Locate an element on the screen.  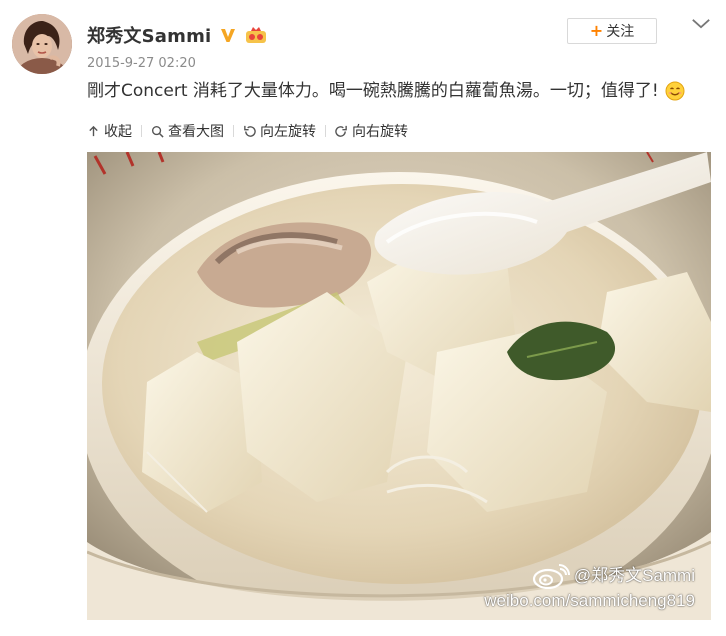
watermark-user: @郑秀文Sammi is located at coordinates (634, 575).